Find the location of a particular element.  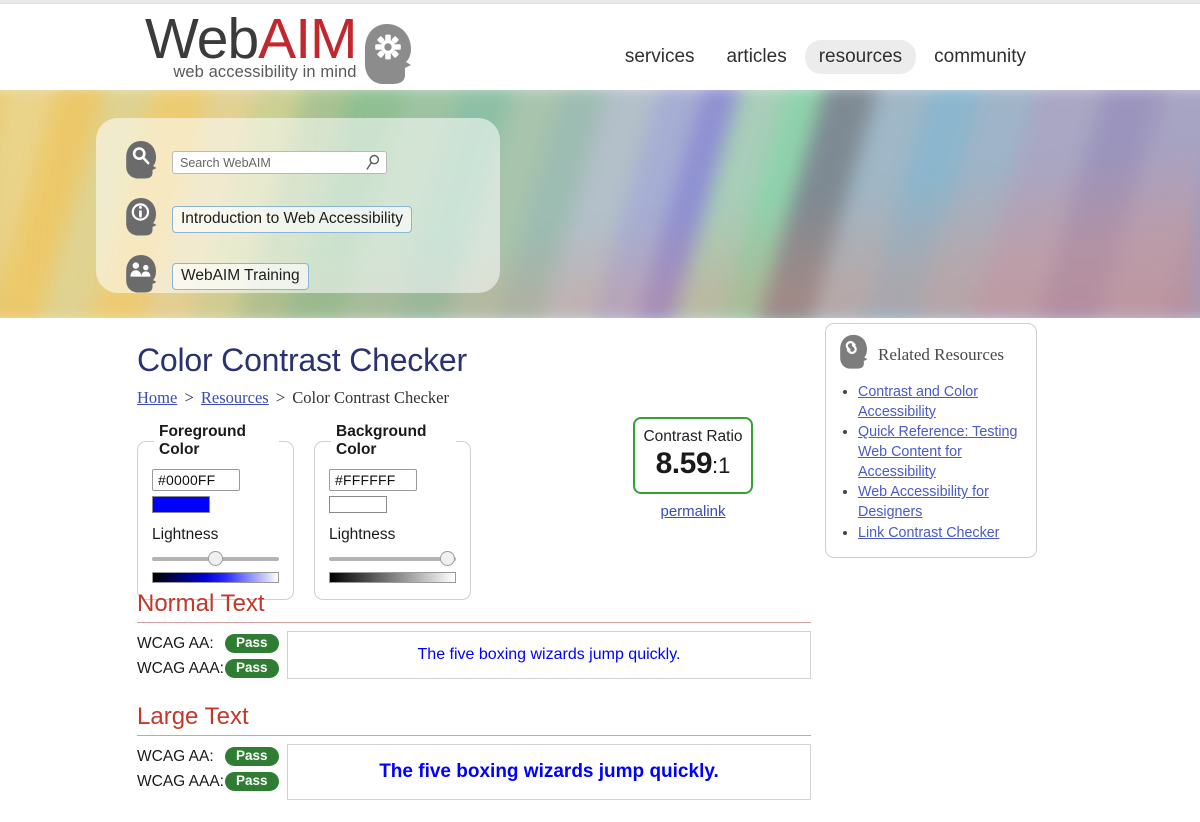

list-item: Web Accessibility for Designers is located at coordinates (942, 501).